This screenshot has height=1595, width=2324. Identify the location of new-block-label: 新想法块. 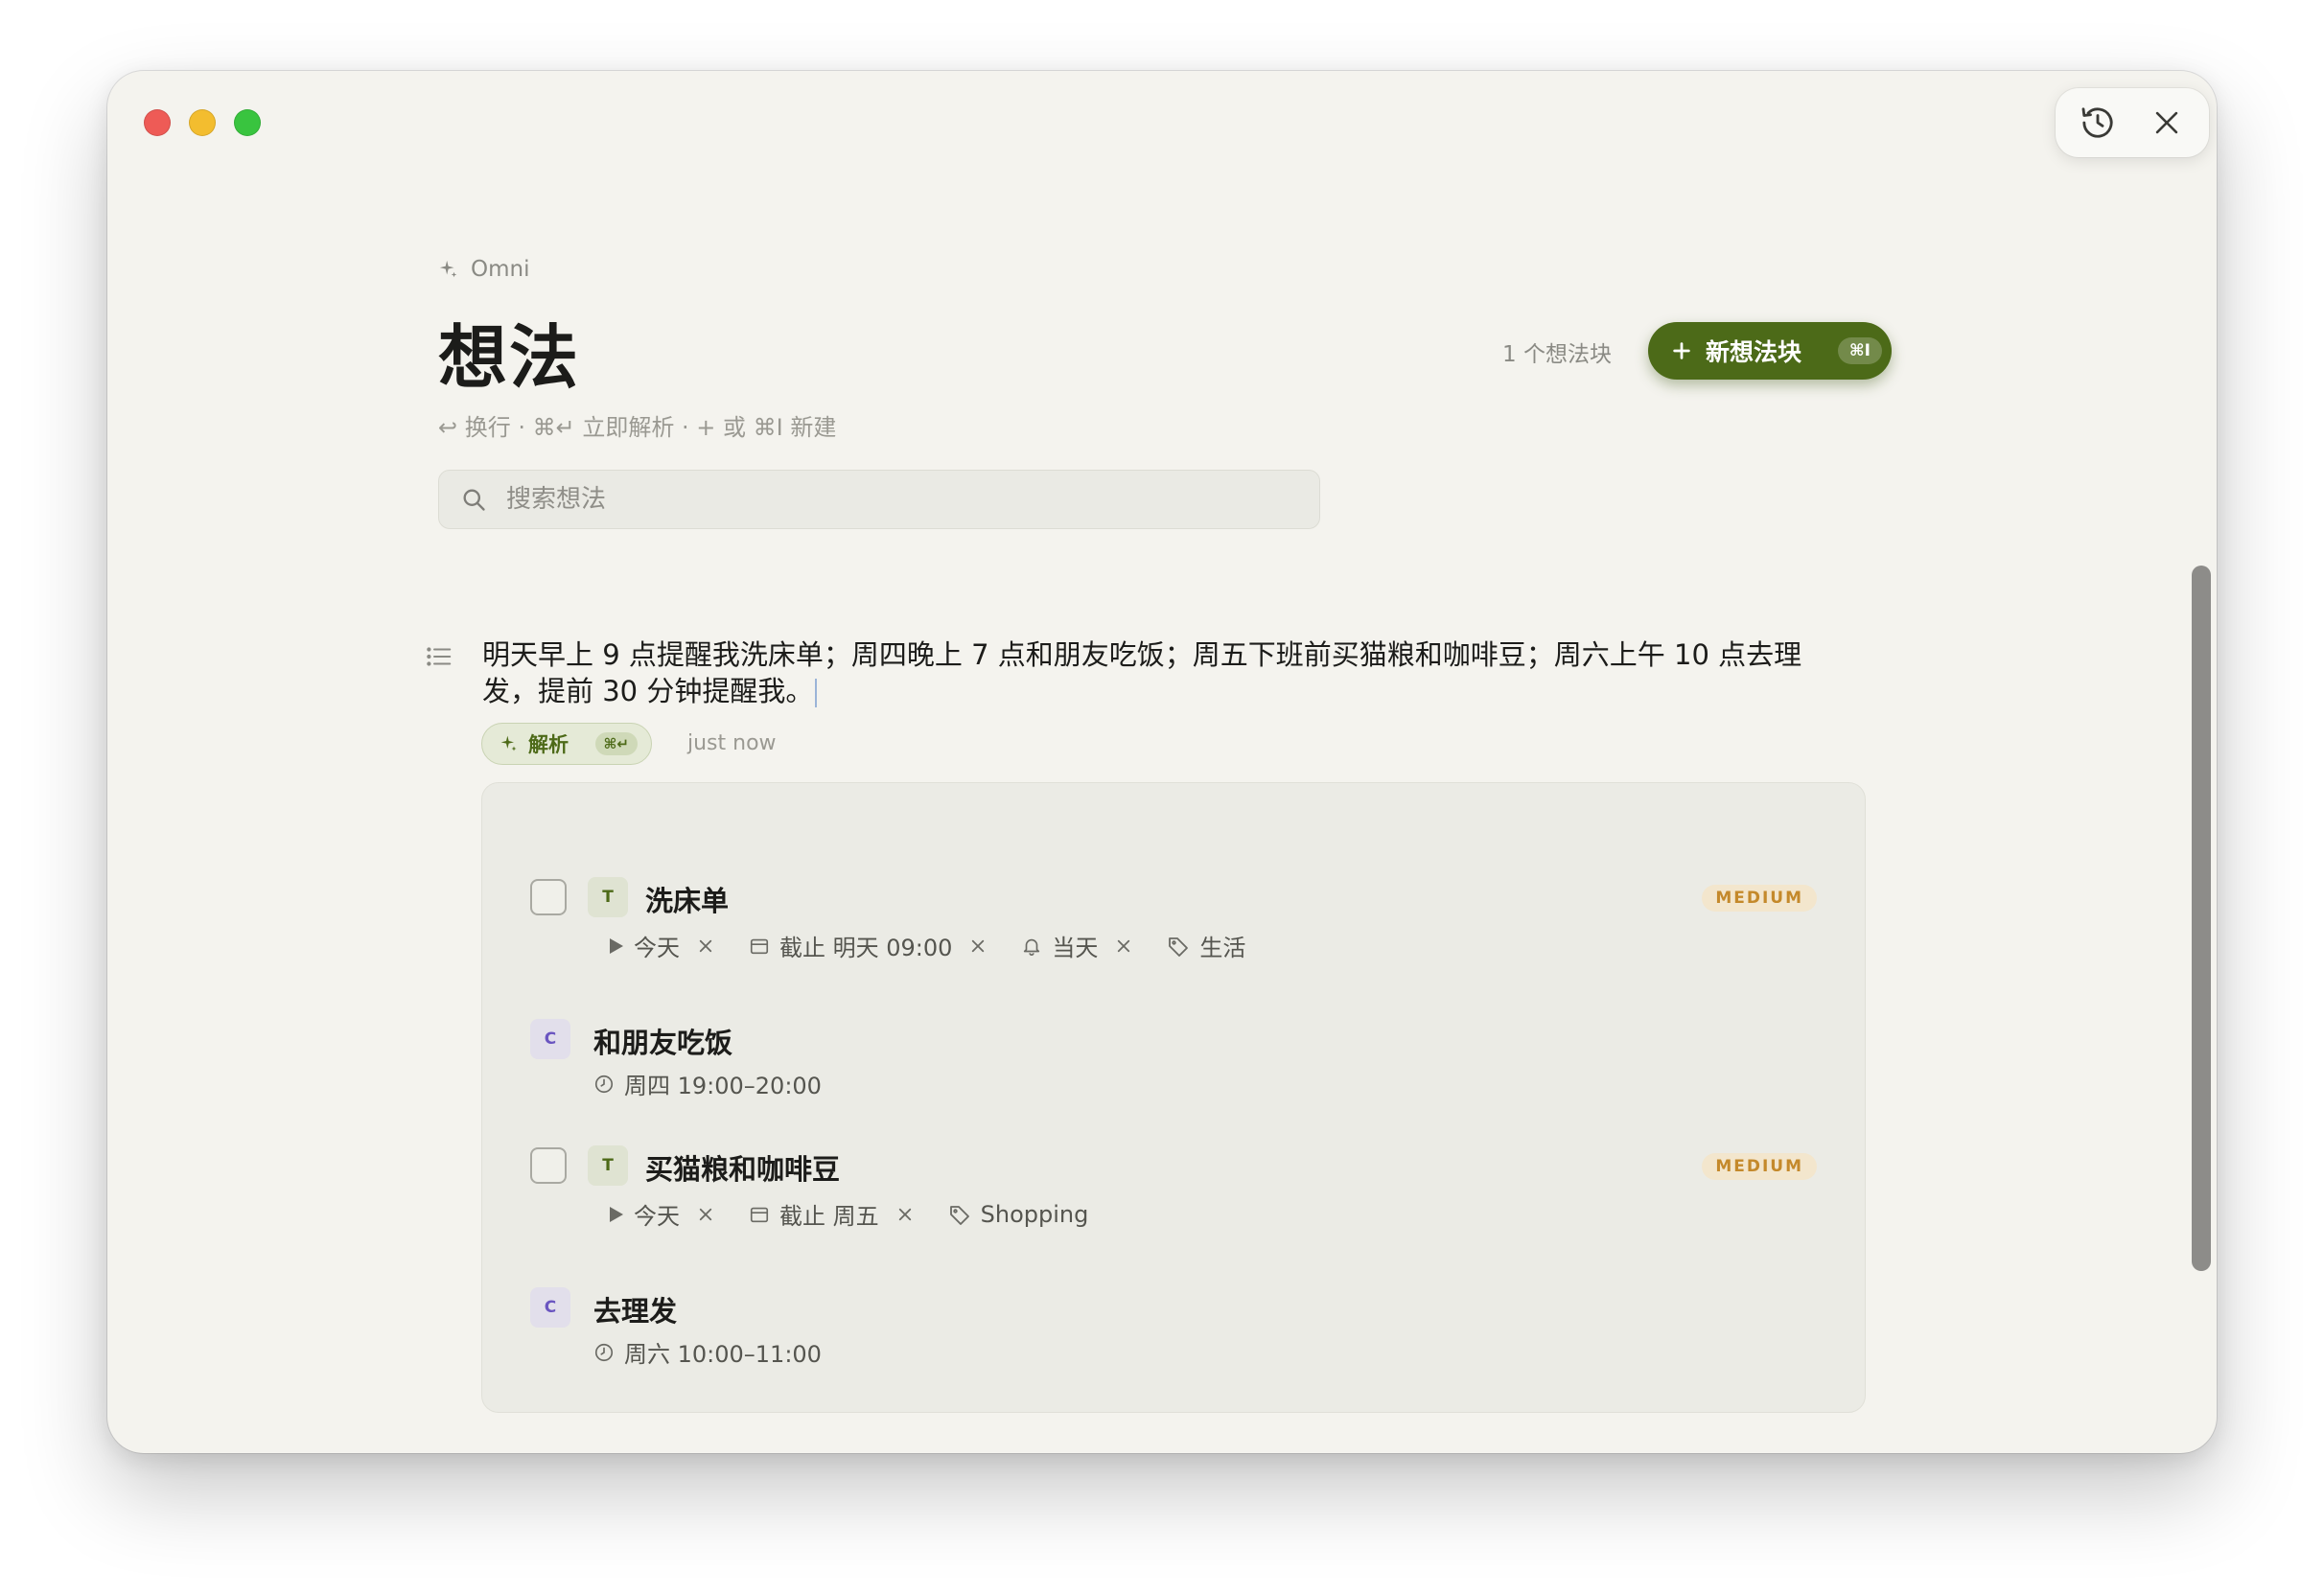
(1754, 352).